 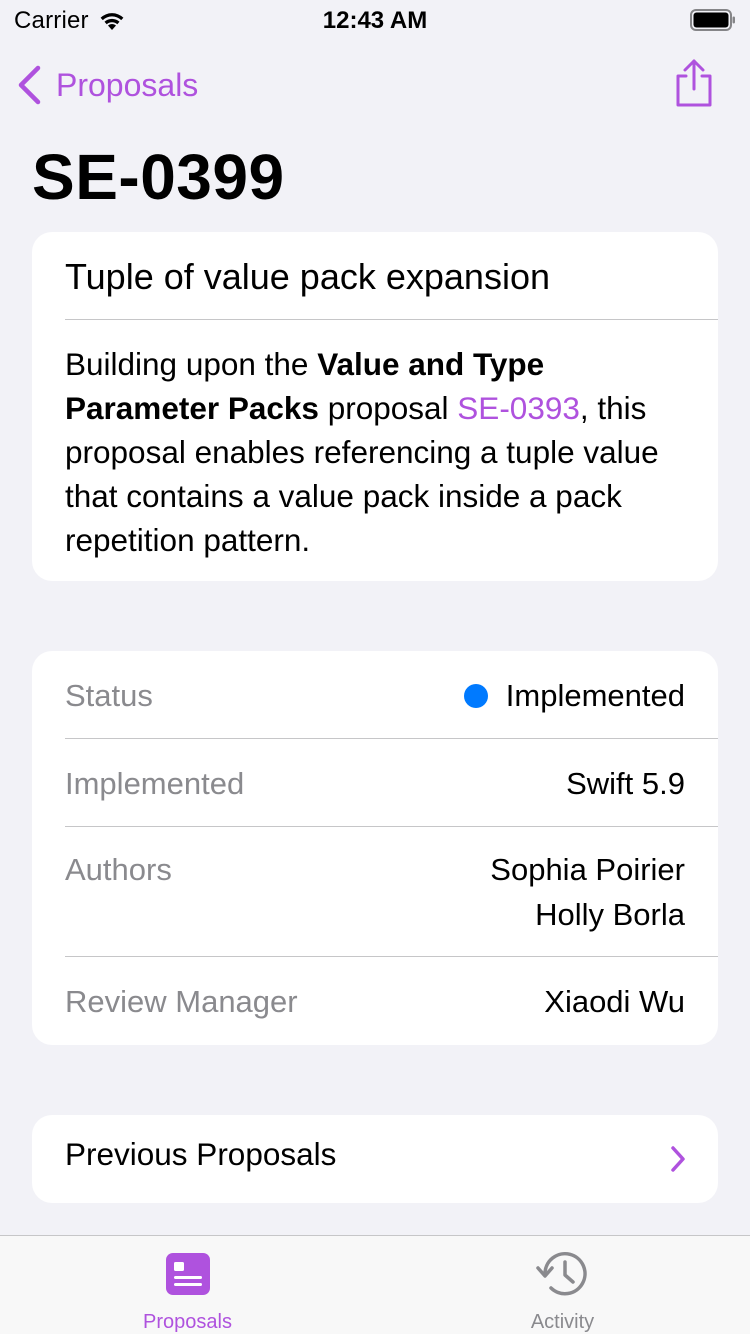 I want to click on authors-row: Authors Sophia Poirier Holly Borla, so click(x=375, y=892).